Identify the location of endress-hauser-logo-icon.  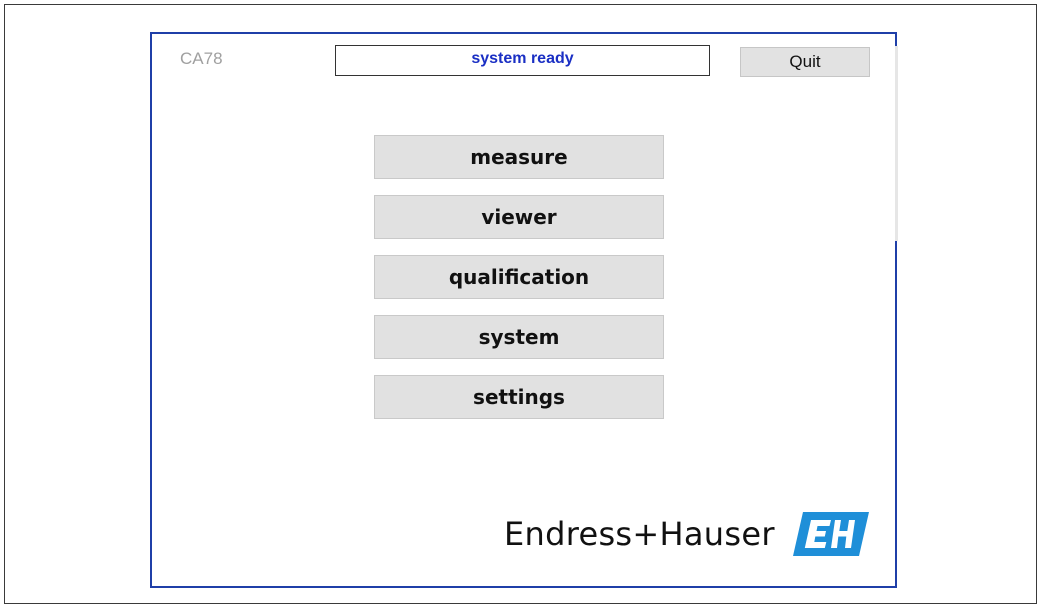
(830, 534).